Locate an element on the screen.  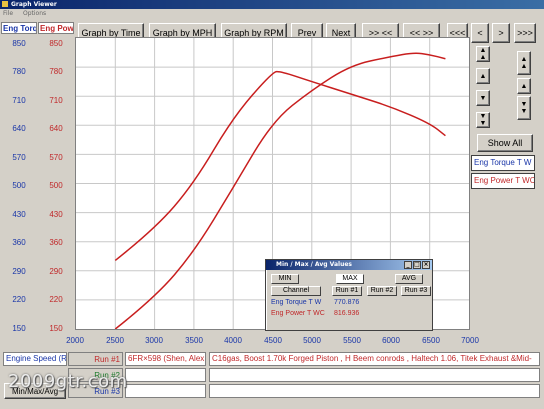
min-max-avg-titlebar: Min / Max / Avg Values _ □ × is located at coordinates (349, 265).